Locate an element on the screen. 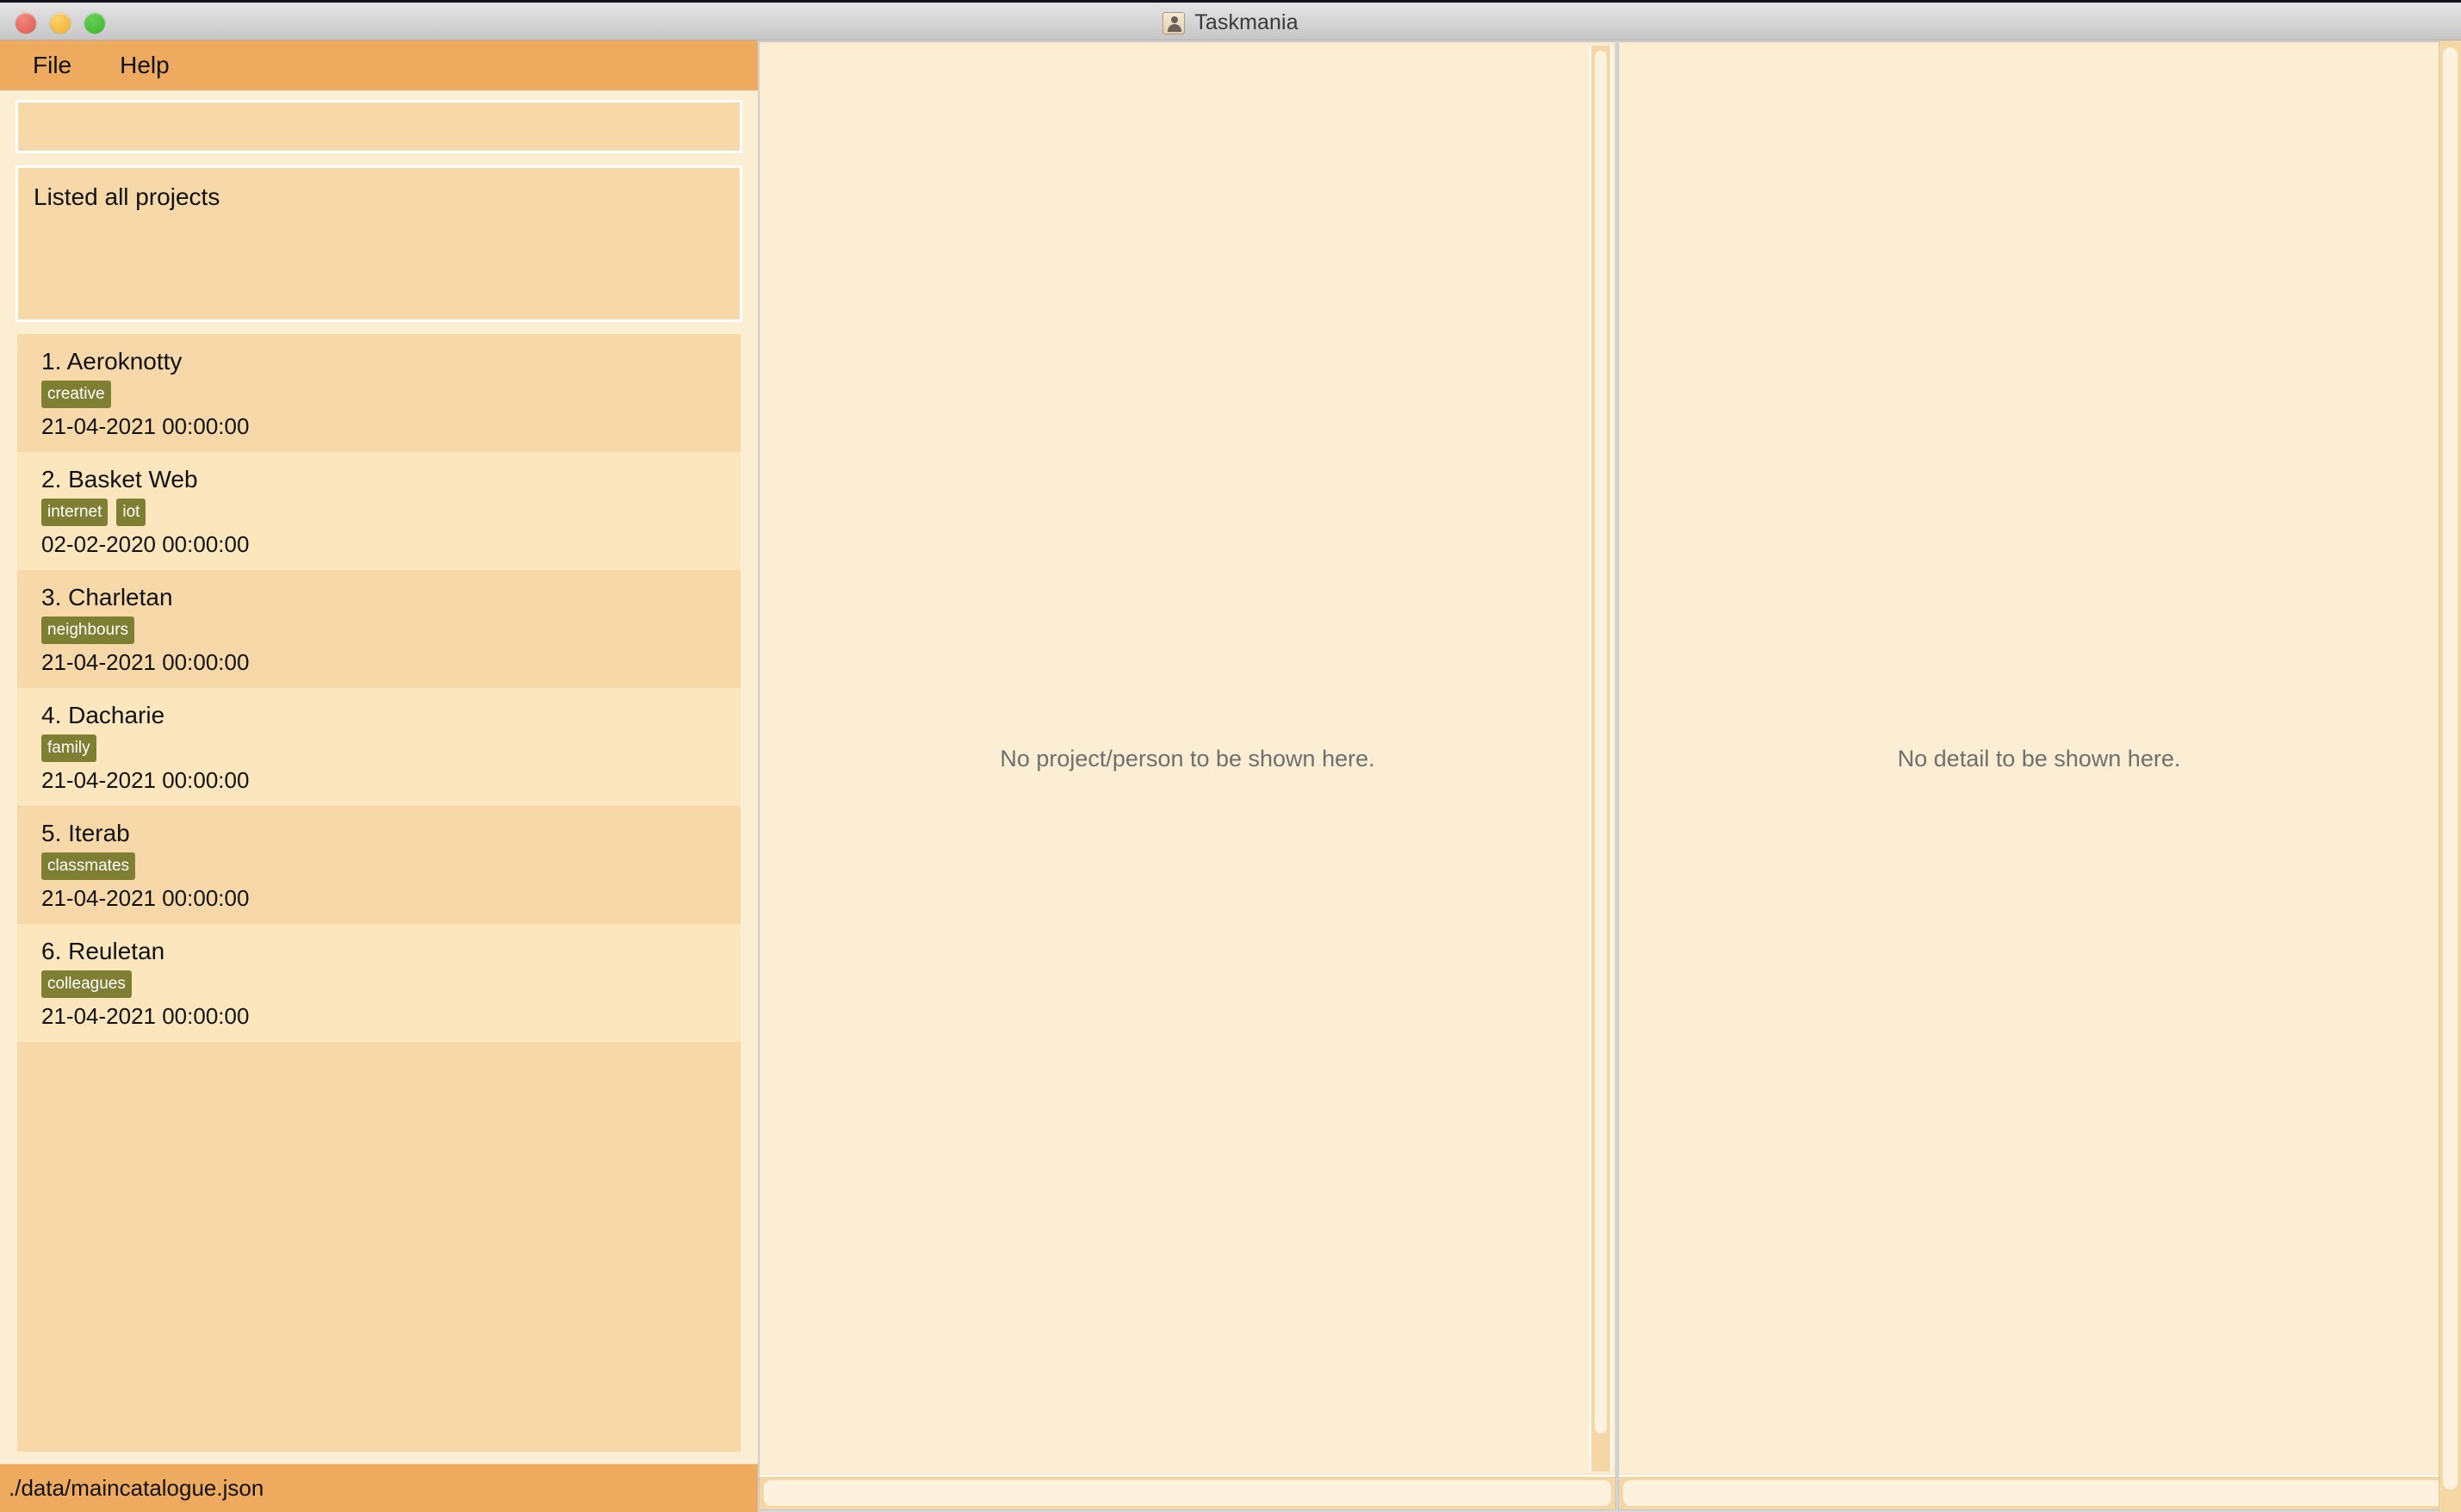 Image resolution: width=2461 pixels, height=1512 pixels. project-name: 6. Reuletan is located at coordinates (103, 951).